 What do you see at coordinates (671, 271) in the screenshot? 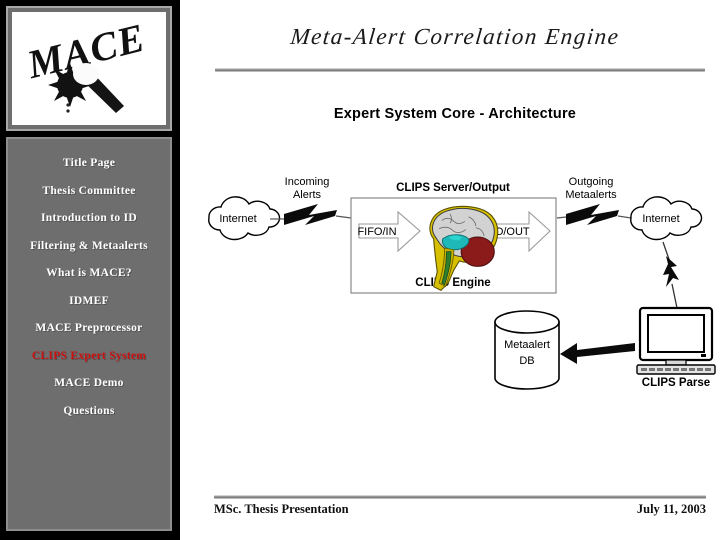
I see `down-lightning-bolt-icon` at bounding box center [671, 271].